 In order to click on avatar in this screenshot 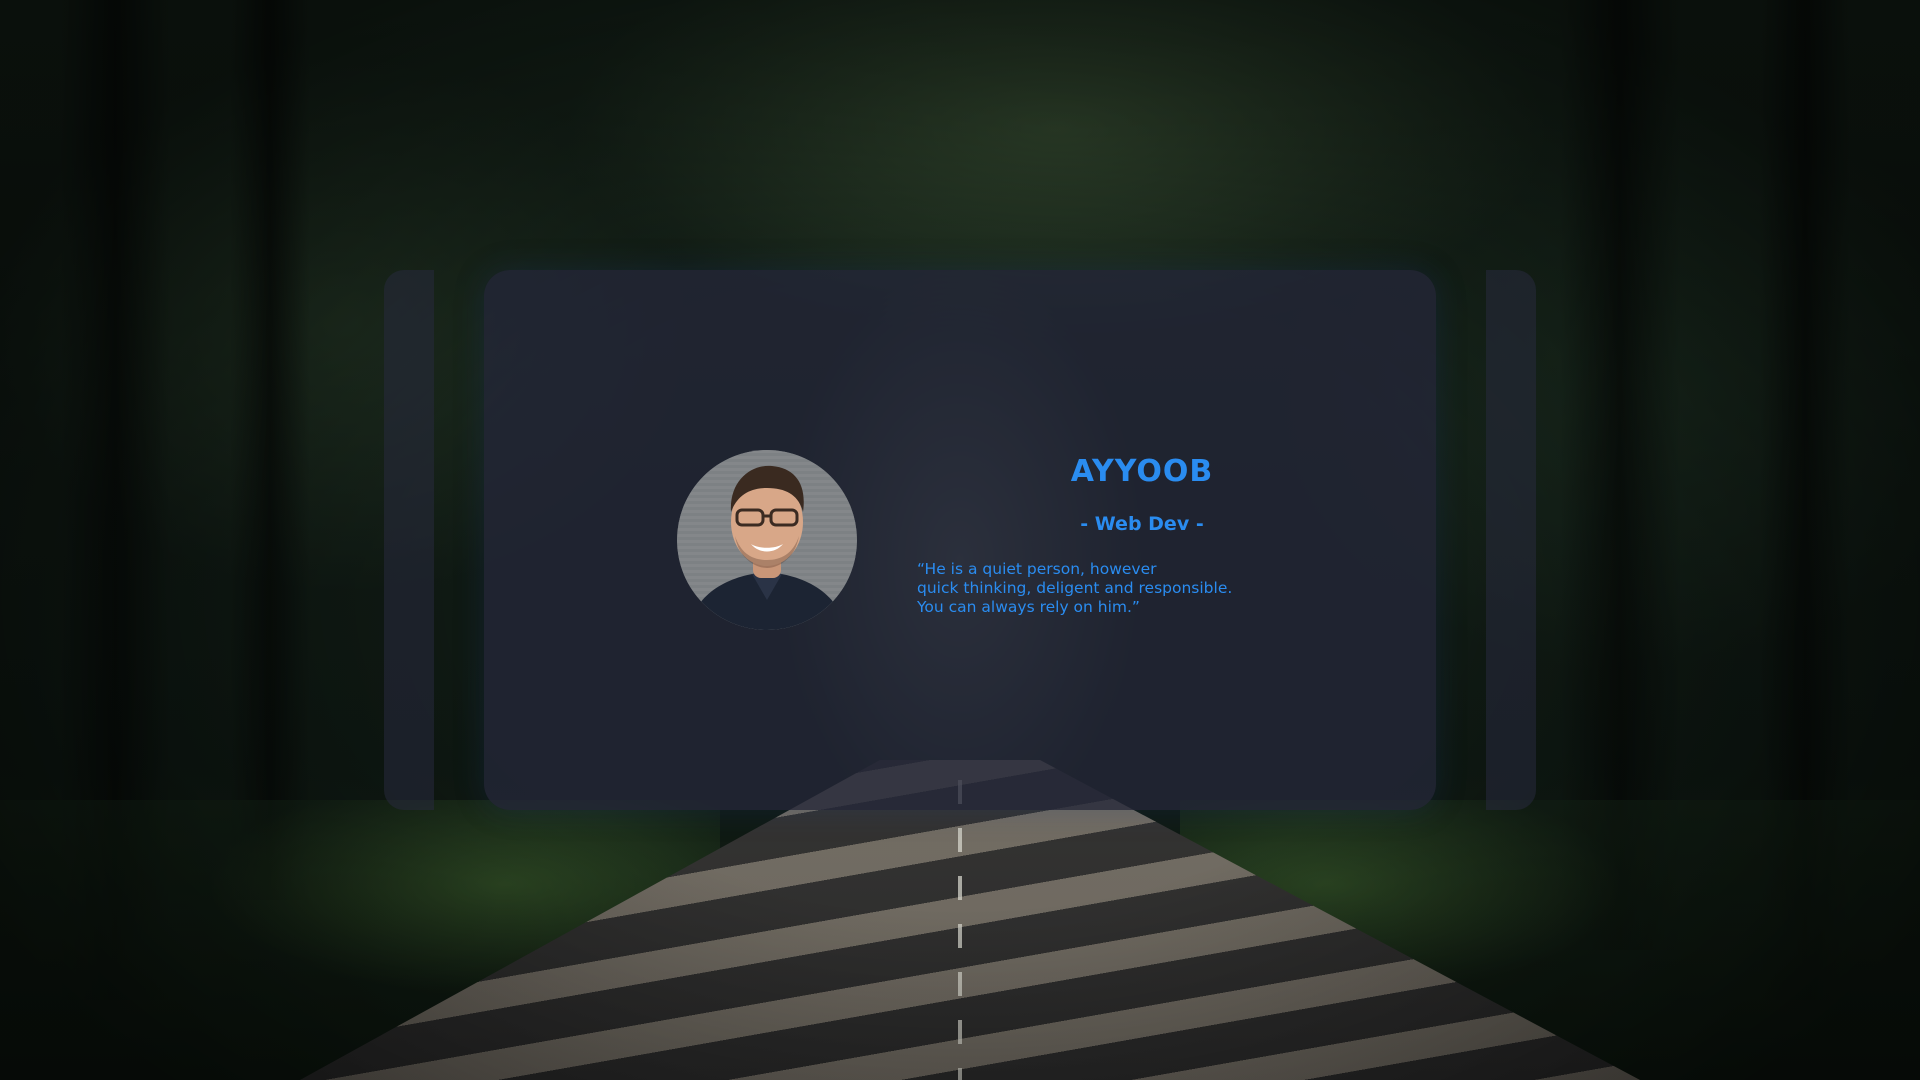, I will do `click(767, 540)`.